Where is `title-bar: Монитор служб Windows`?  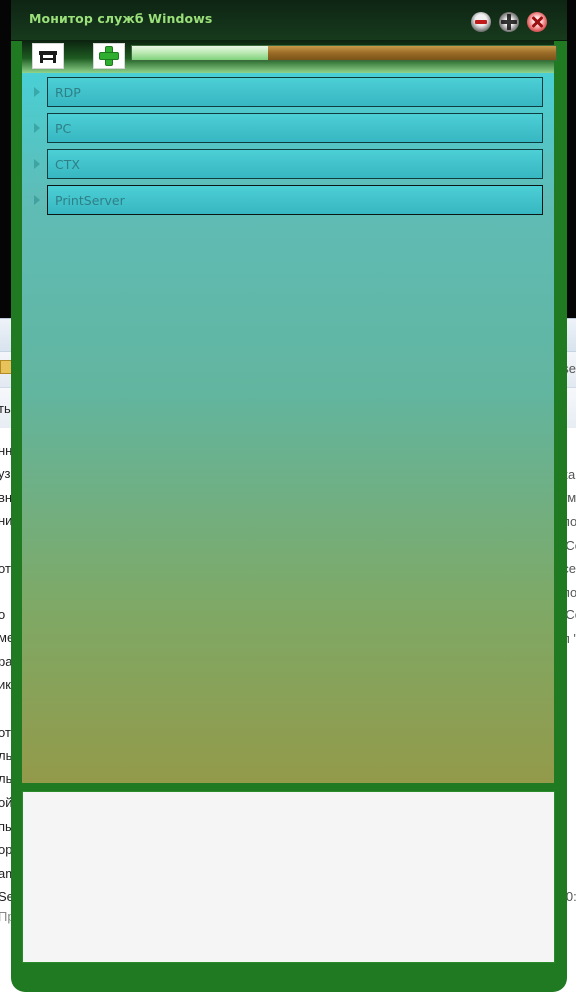
title-bar: Монитор служб Windows is located at coordinates (289, 20).